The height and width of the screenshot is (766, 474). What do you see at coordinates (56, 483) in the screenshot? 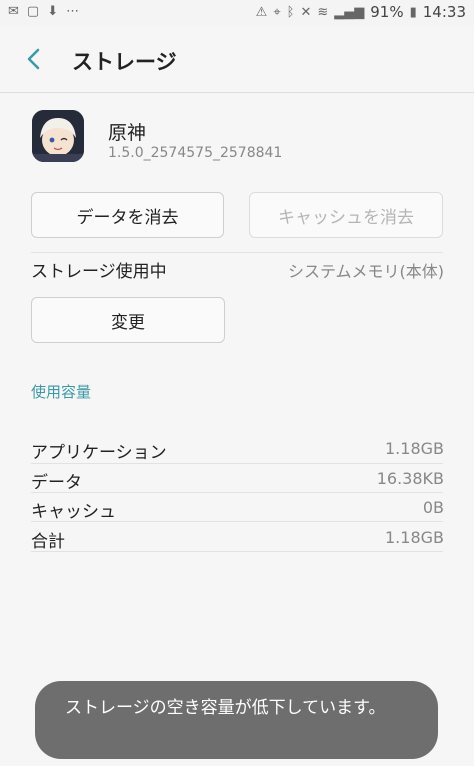
I see `usage-row-label: データ` at bounding box center [56, 483].